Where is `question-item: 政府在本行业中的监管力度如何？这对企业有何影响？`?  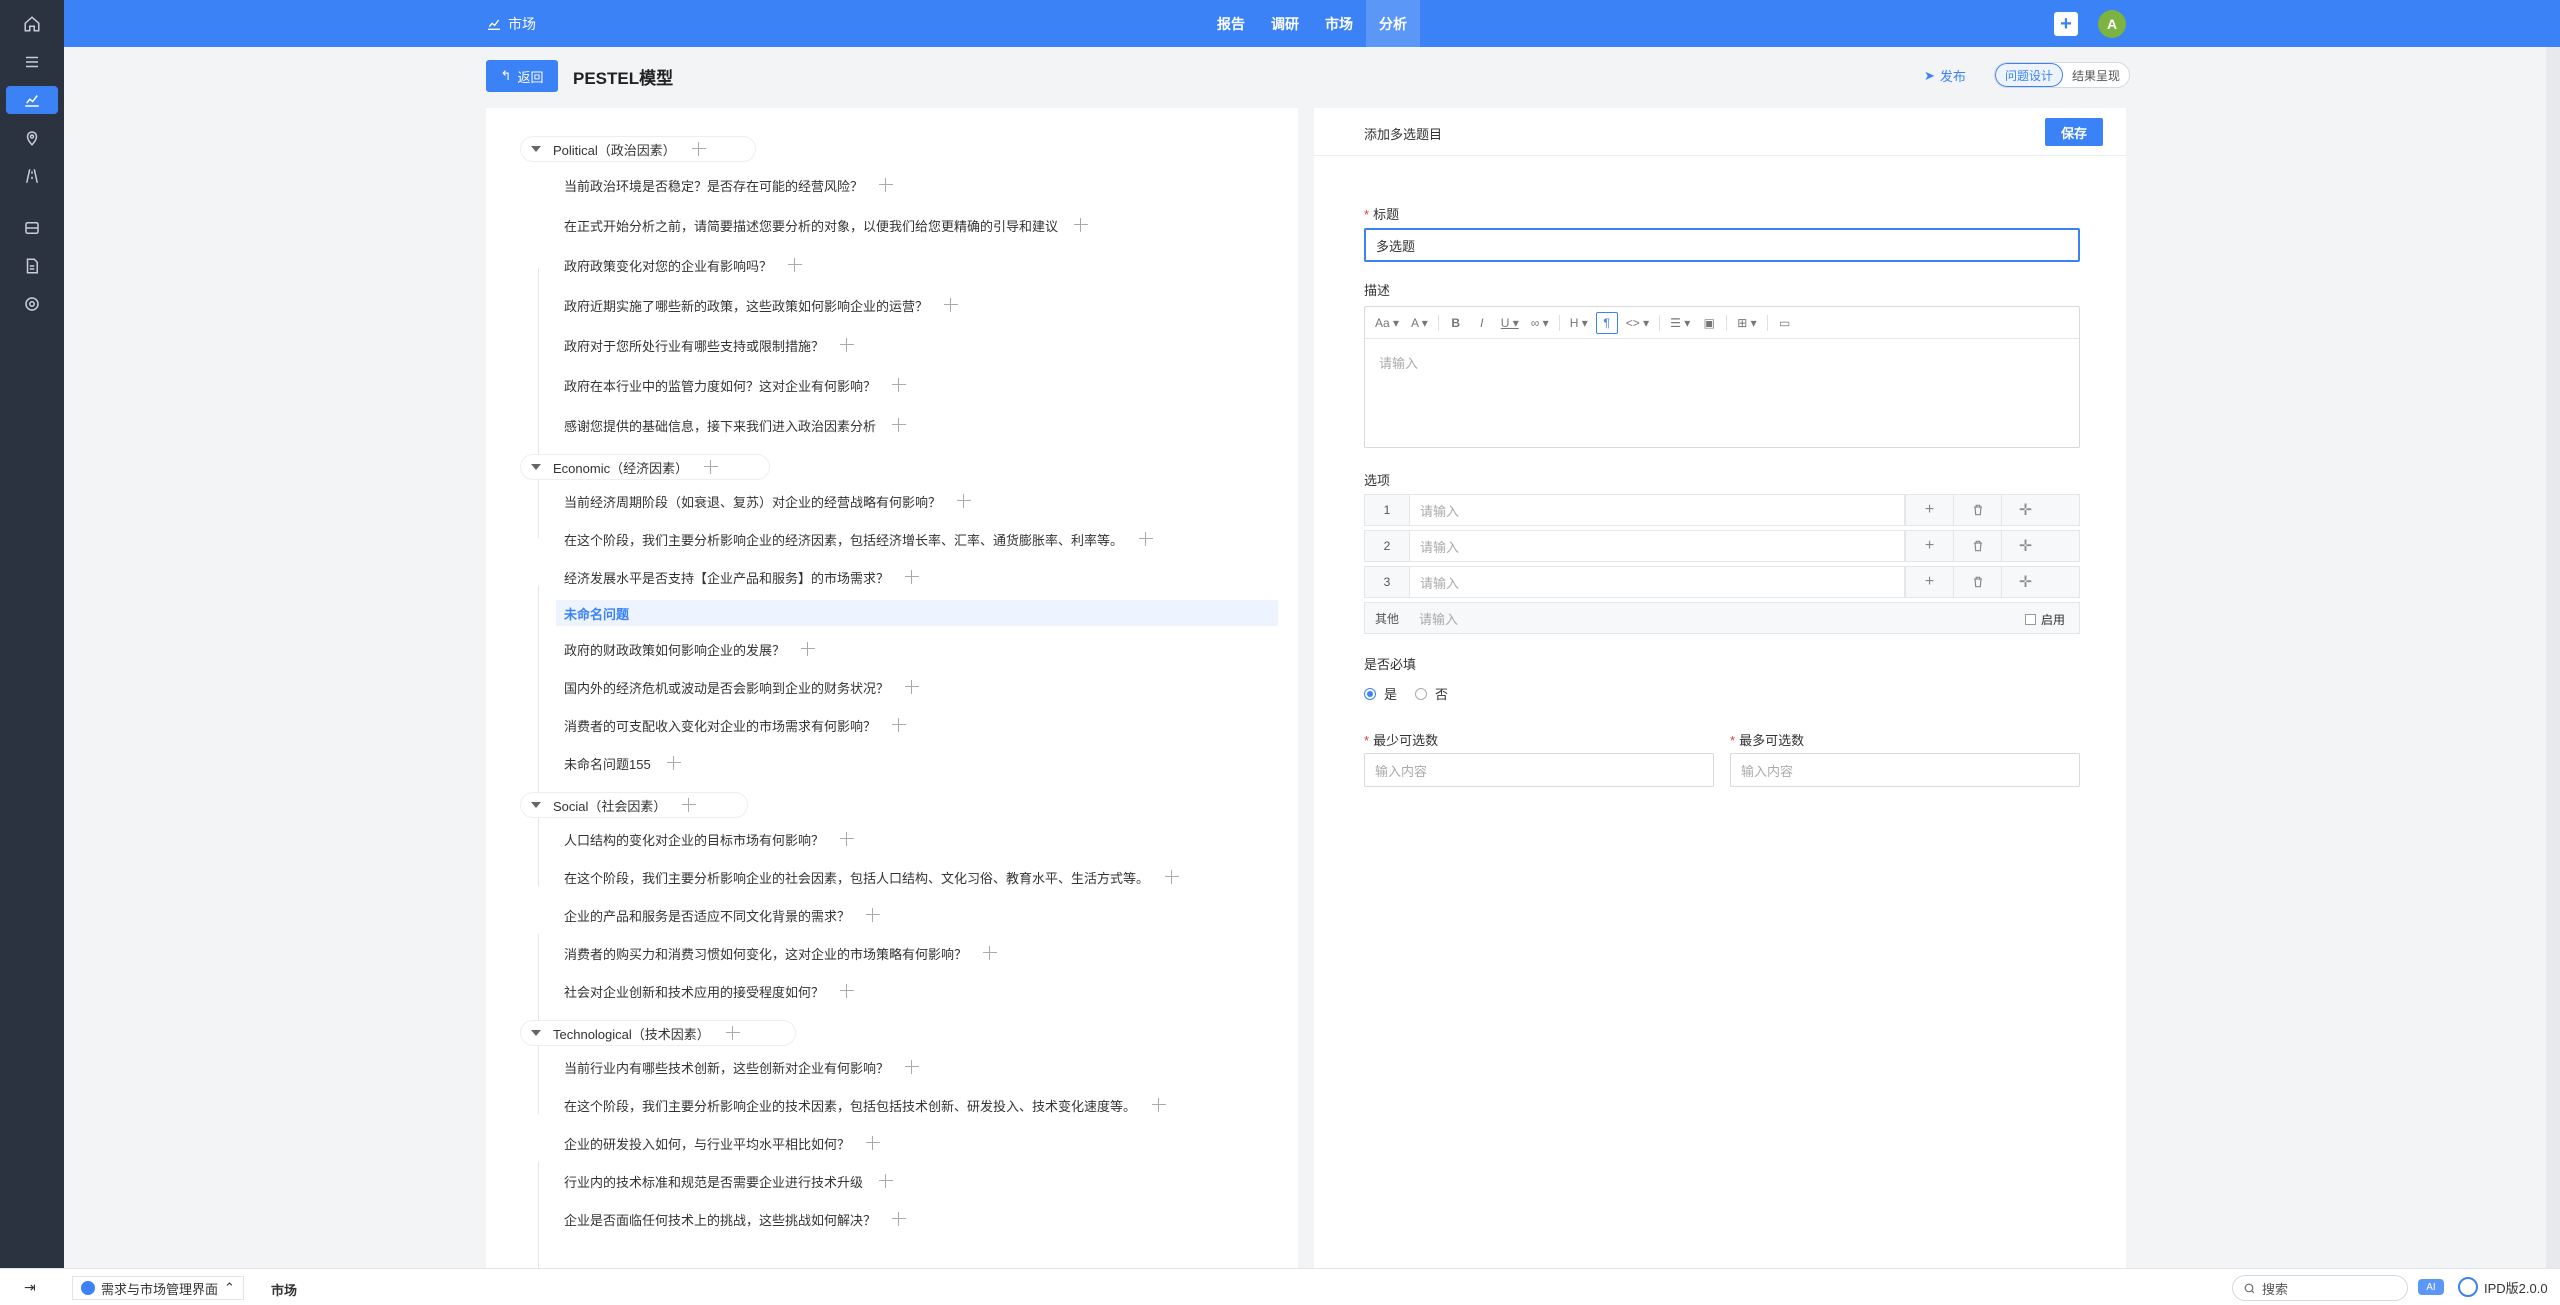 question-item: 政府在本行业中的监管力度如何？这对企业有何影响？ is located at coordinates (735, 385).